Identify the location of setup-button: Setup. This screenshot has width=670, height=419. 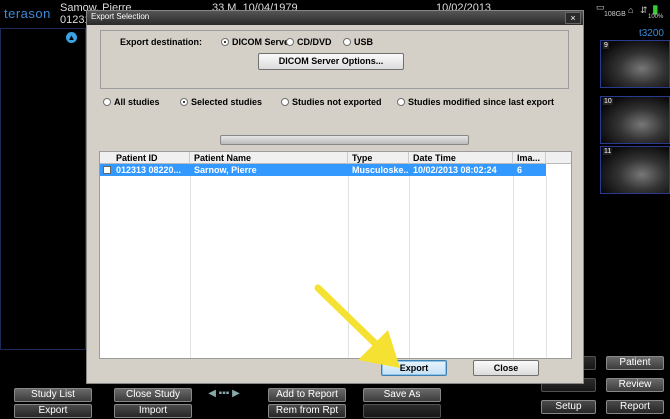
(568, 407).